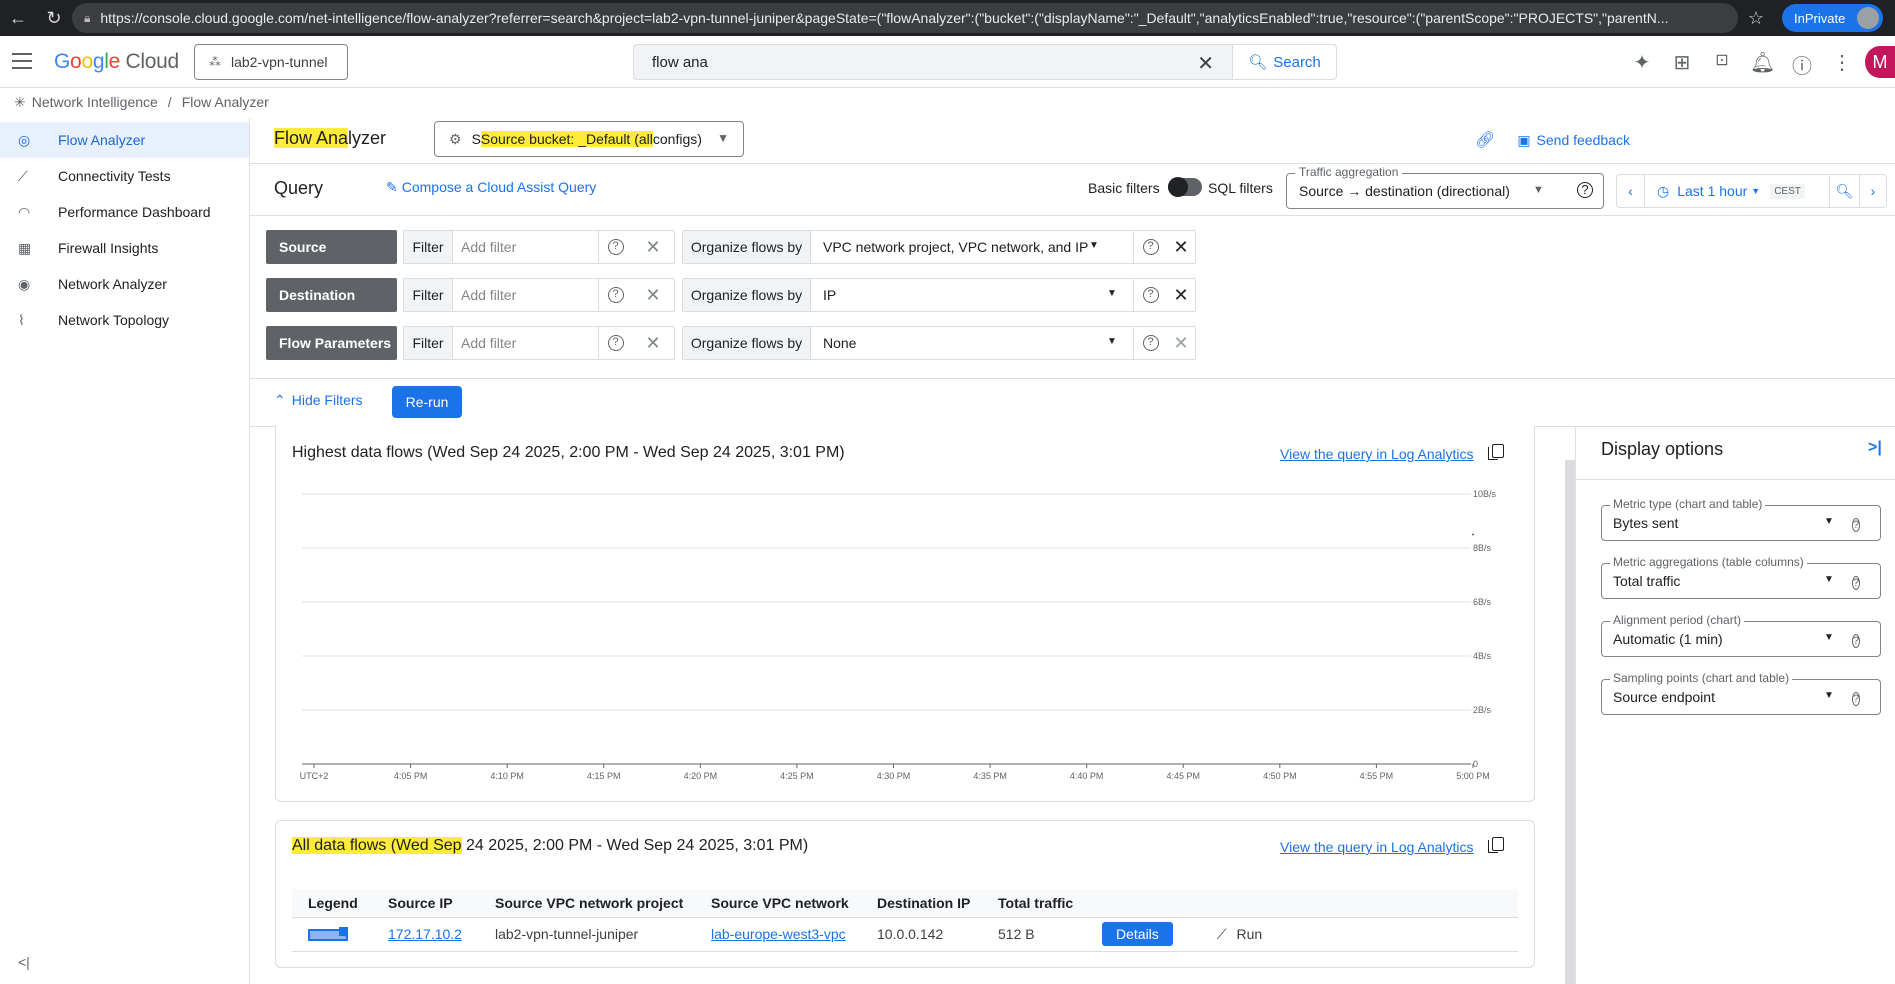 This screenshot has height=984, width=1895. I want to click on source-ip-link: 172.17.10.2, so click(425, 934).